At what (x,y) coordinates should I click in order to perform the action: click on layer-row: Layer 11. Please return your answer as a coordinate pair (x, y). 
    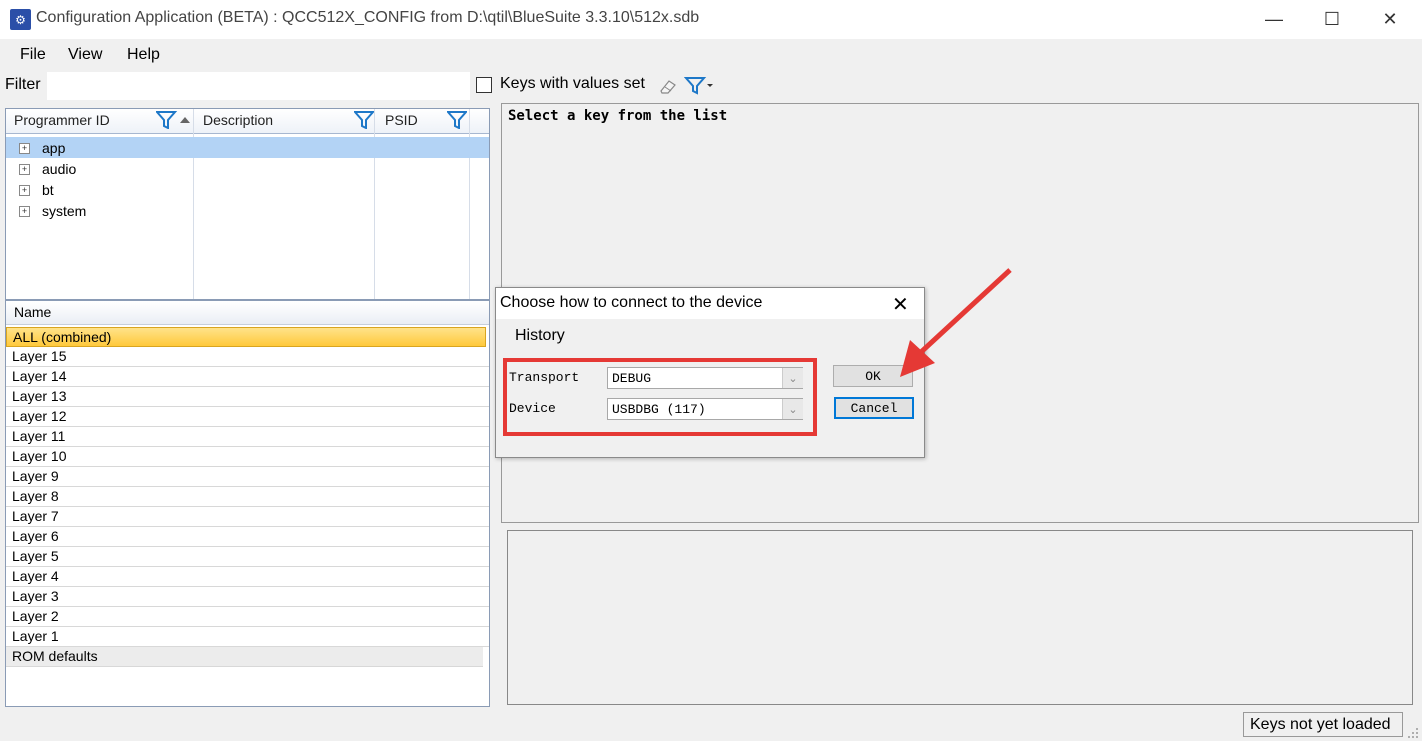
    Looking at the image, I should click on (247, 437).